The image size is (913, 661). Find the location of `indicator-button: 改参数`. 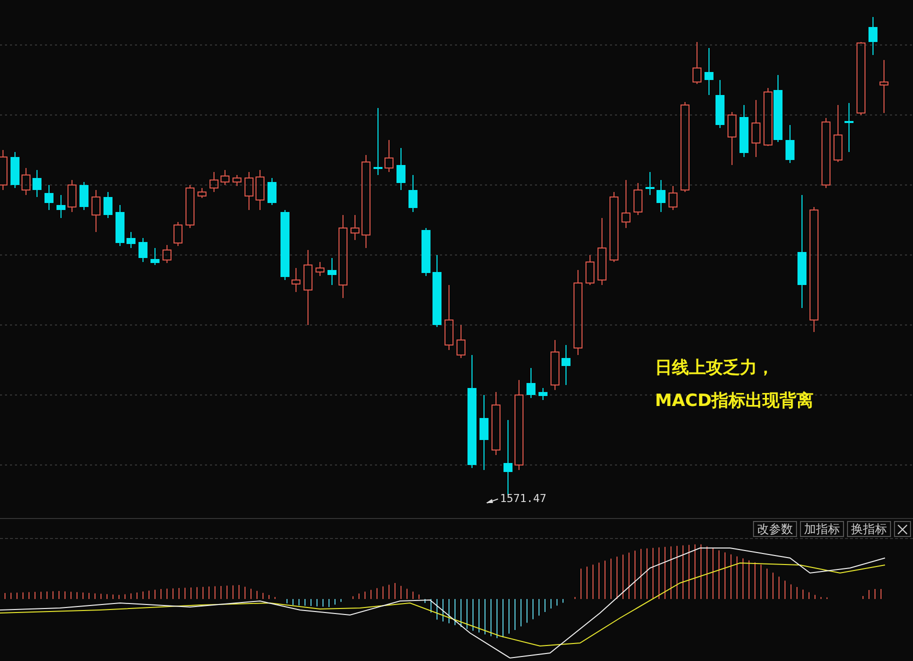

indicator-button: 改参数 is located at coordinates (775, 529).